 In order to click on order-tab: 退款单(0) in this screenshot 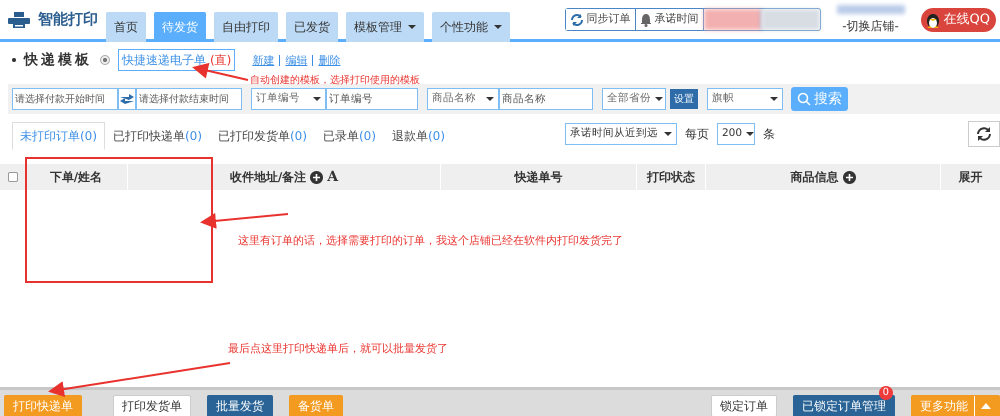, I will do `click(418, 136)`.